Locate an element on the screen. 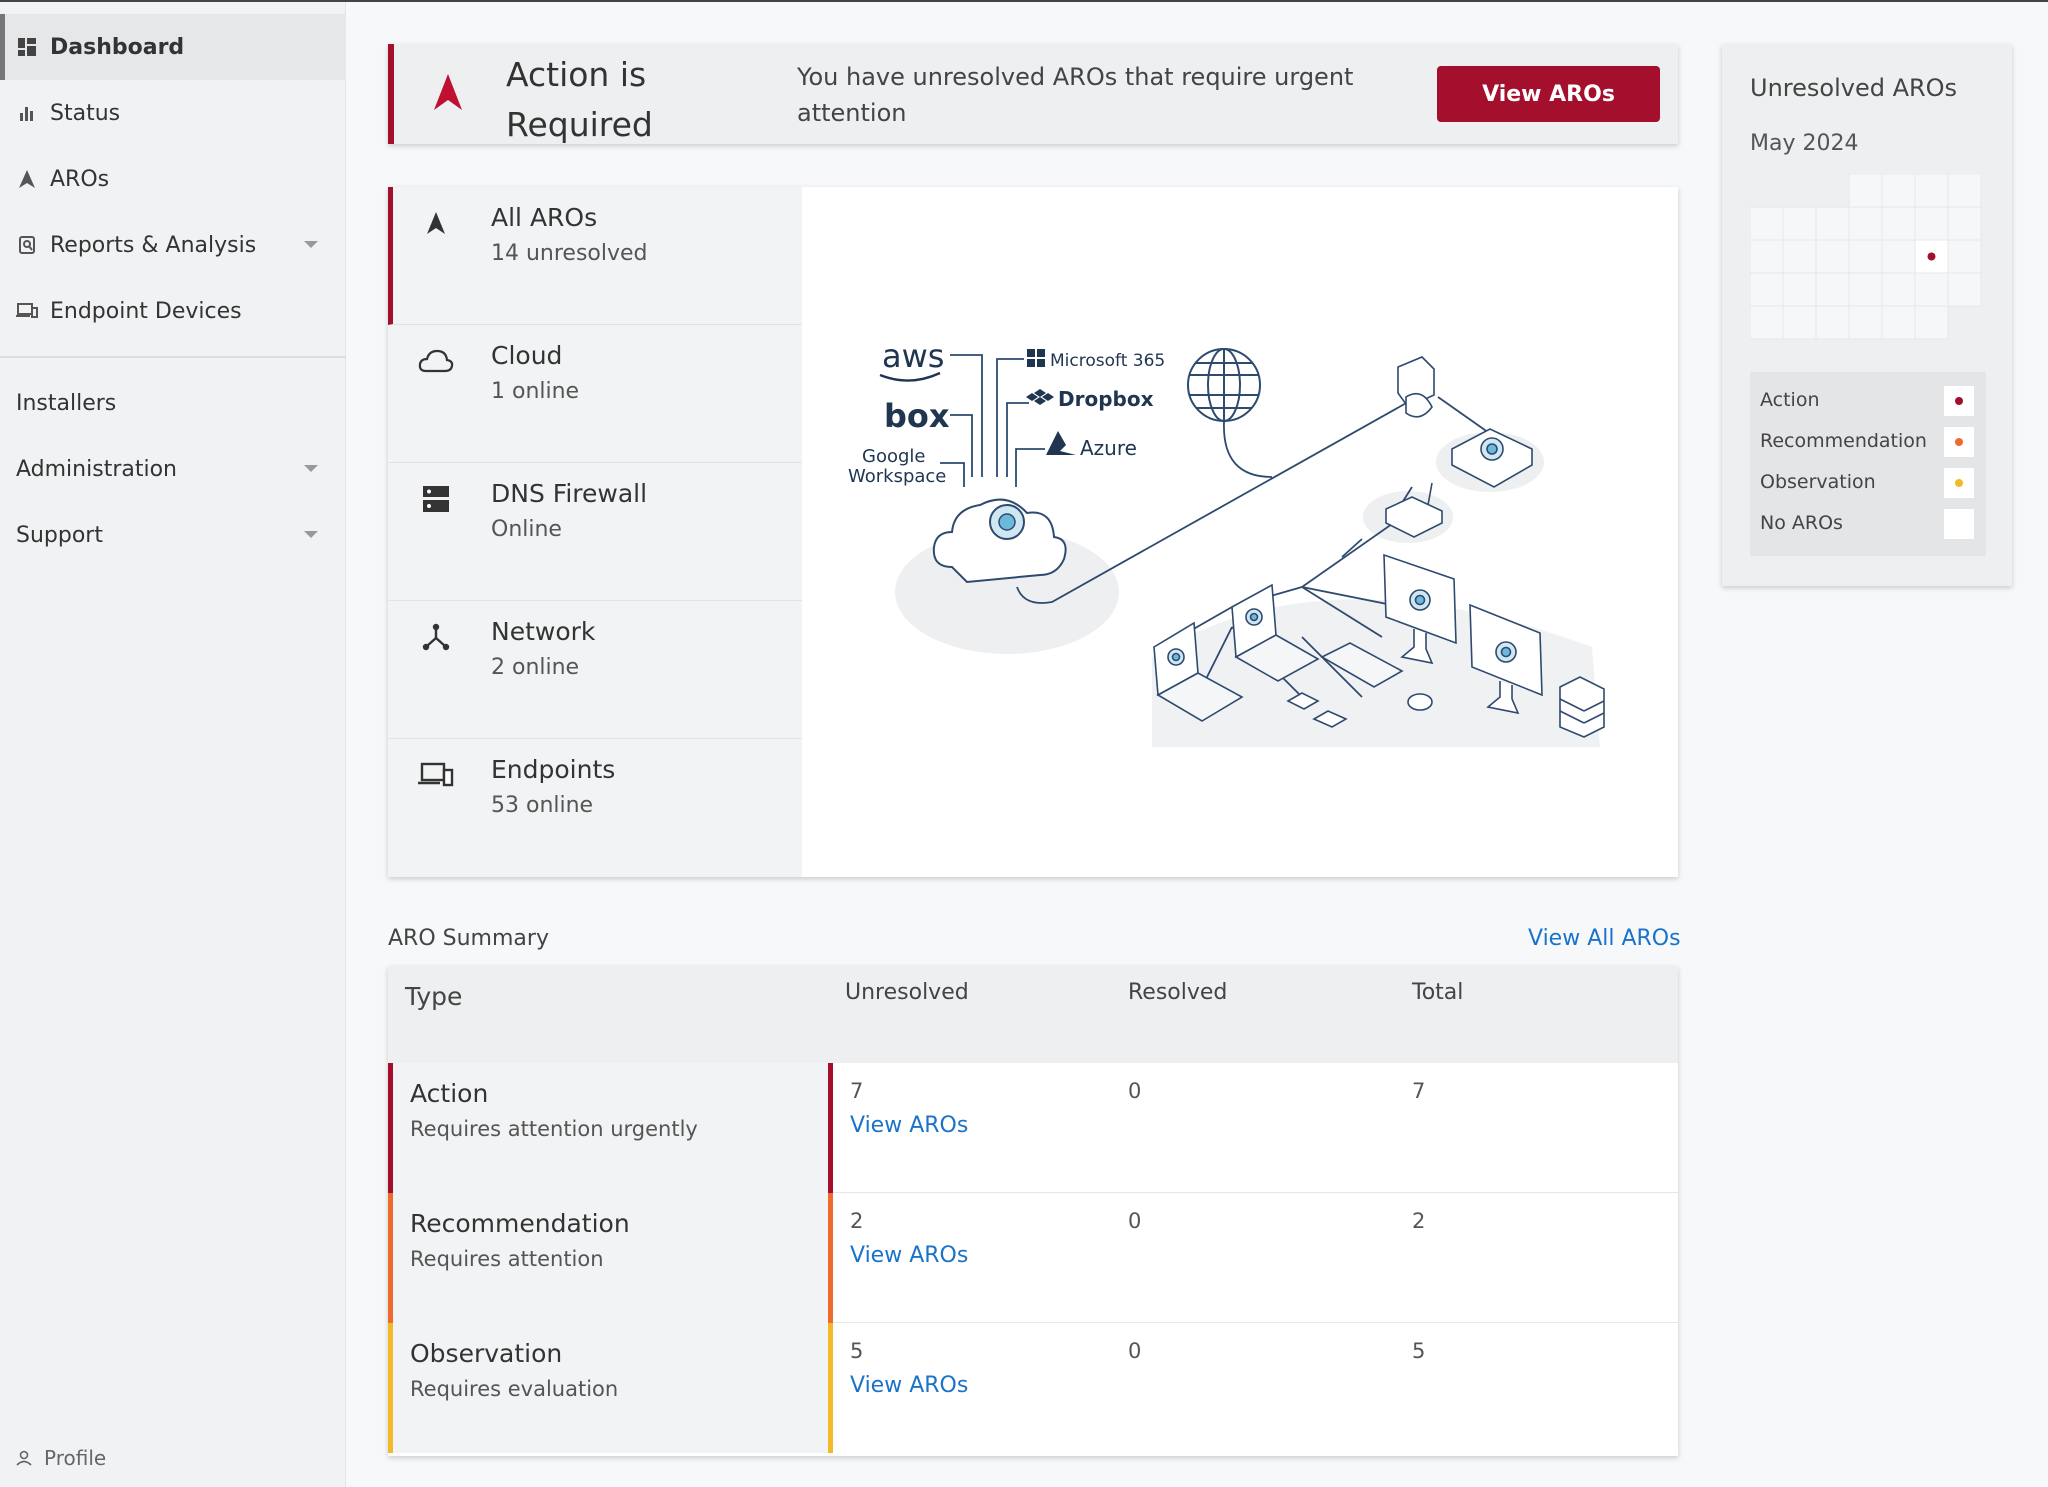 The height and width of the screenshot is (1487, 2048). sidebar-item-label: Status is located at coordinates (85, 113).